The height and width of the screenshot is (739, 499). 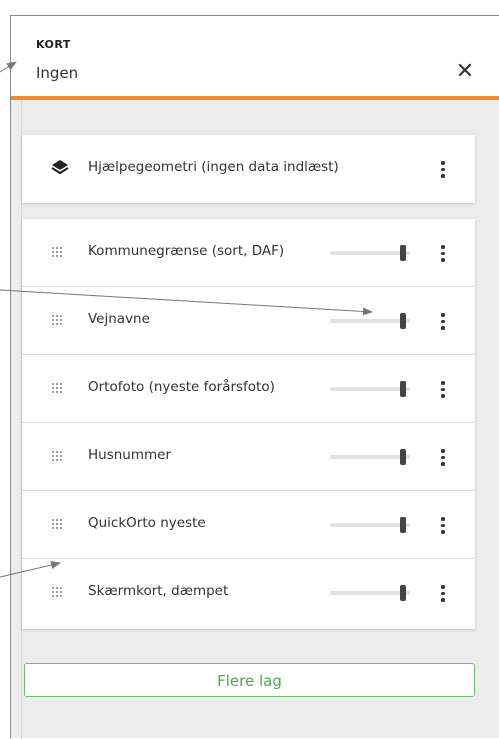 What do you see at coordinates (60, 167) in the screenshot?
I see `layers-icon` at bounding box center [60, 167].